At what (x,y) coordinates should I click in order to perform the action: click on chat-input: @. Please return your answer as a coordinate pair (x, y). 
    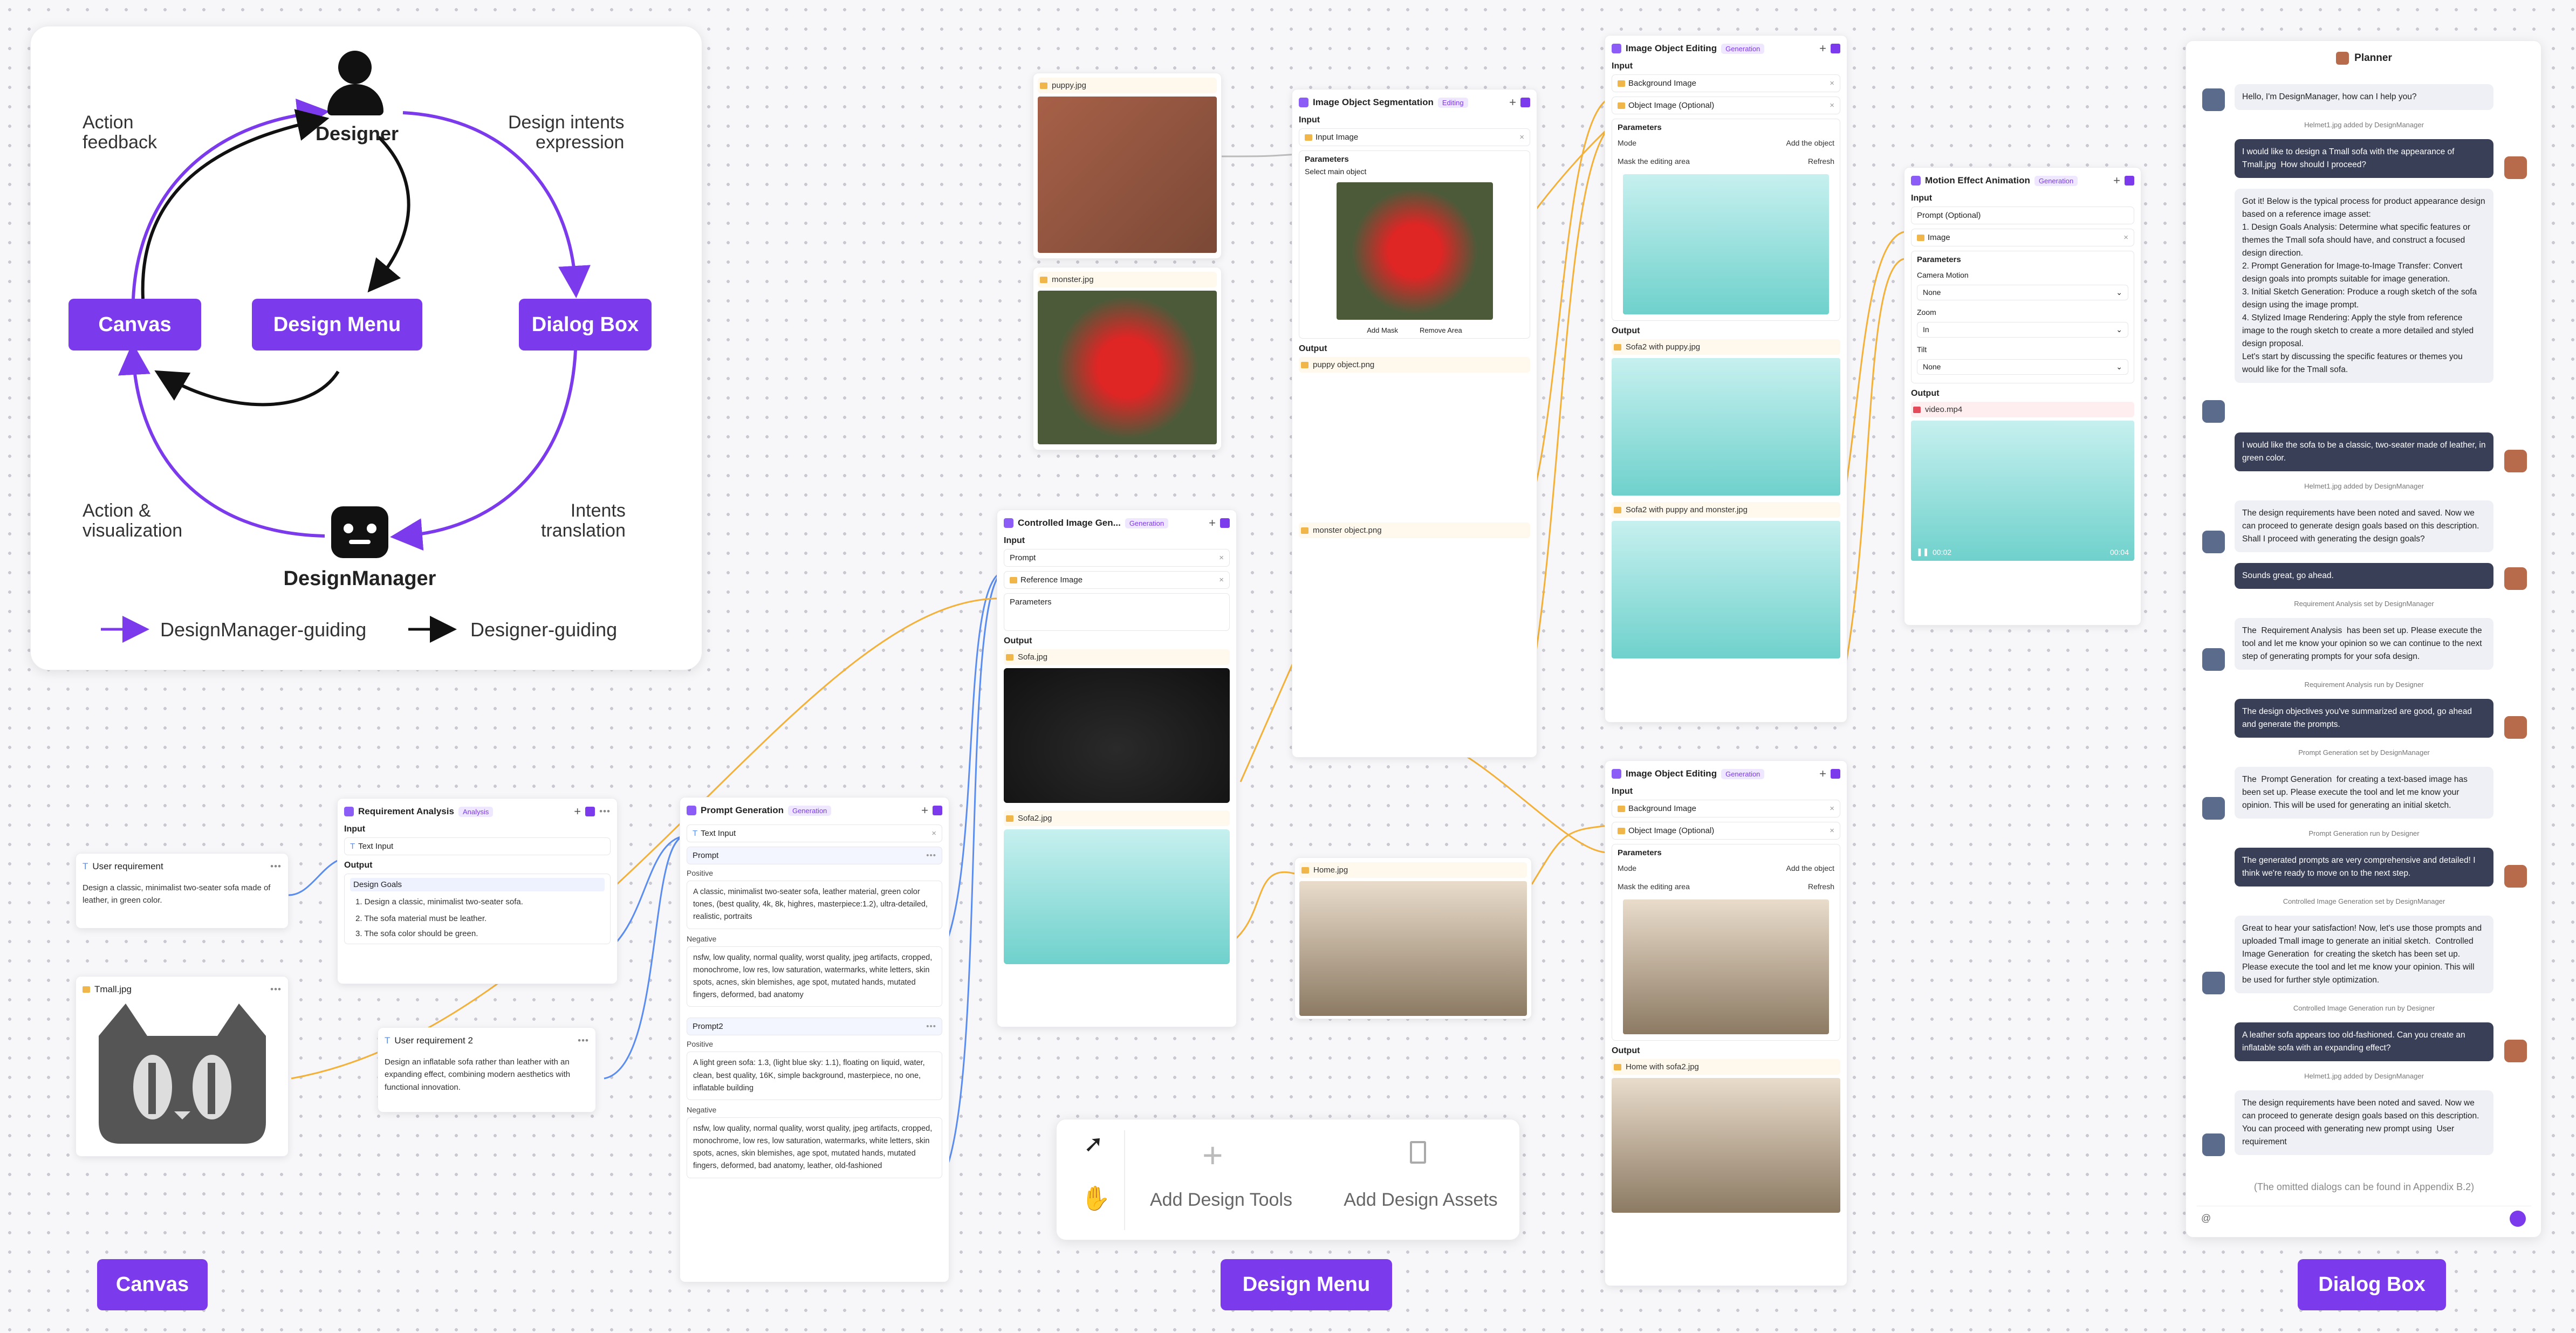
    Looking at the image, I should click on (2364, 1217).